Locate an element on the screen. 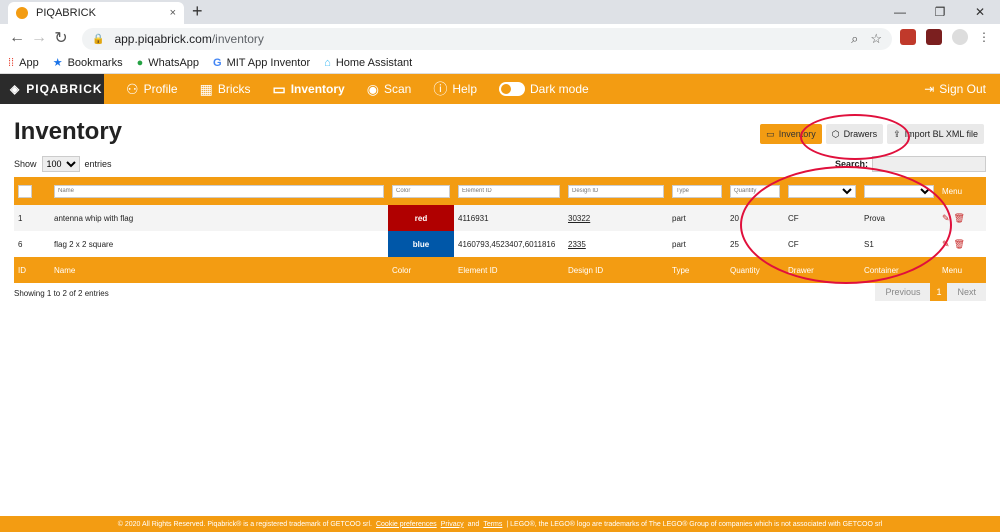  person-icon: ⚇ is located at coordinates (132, 88).